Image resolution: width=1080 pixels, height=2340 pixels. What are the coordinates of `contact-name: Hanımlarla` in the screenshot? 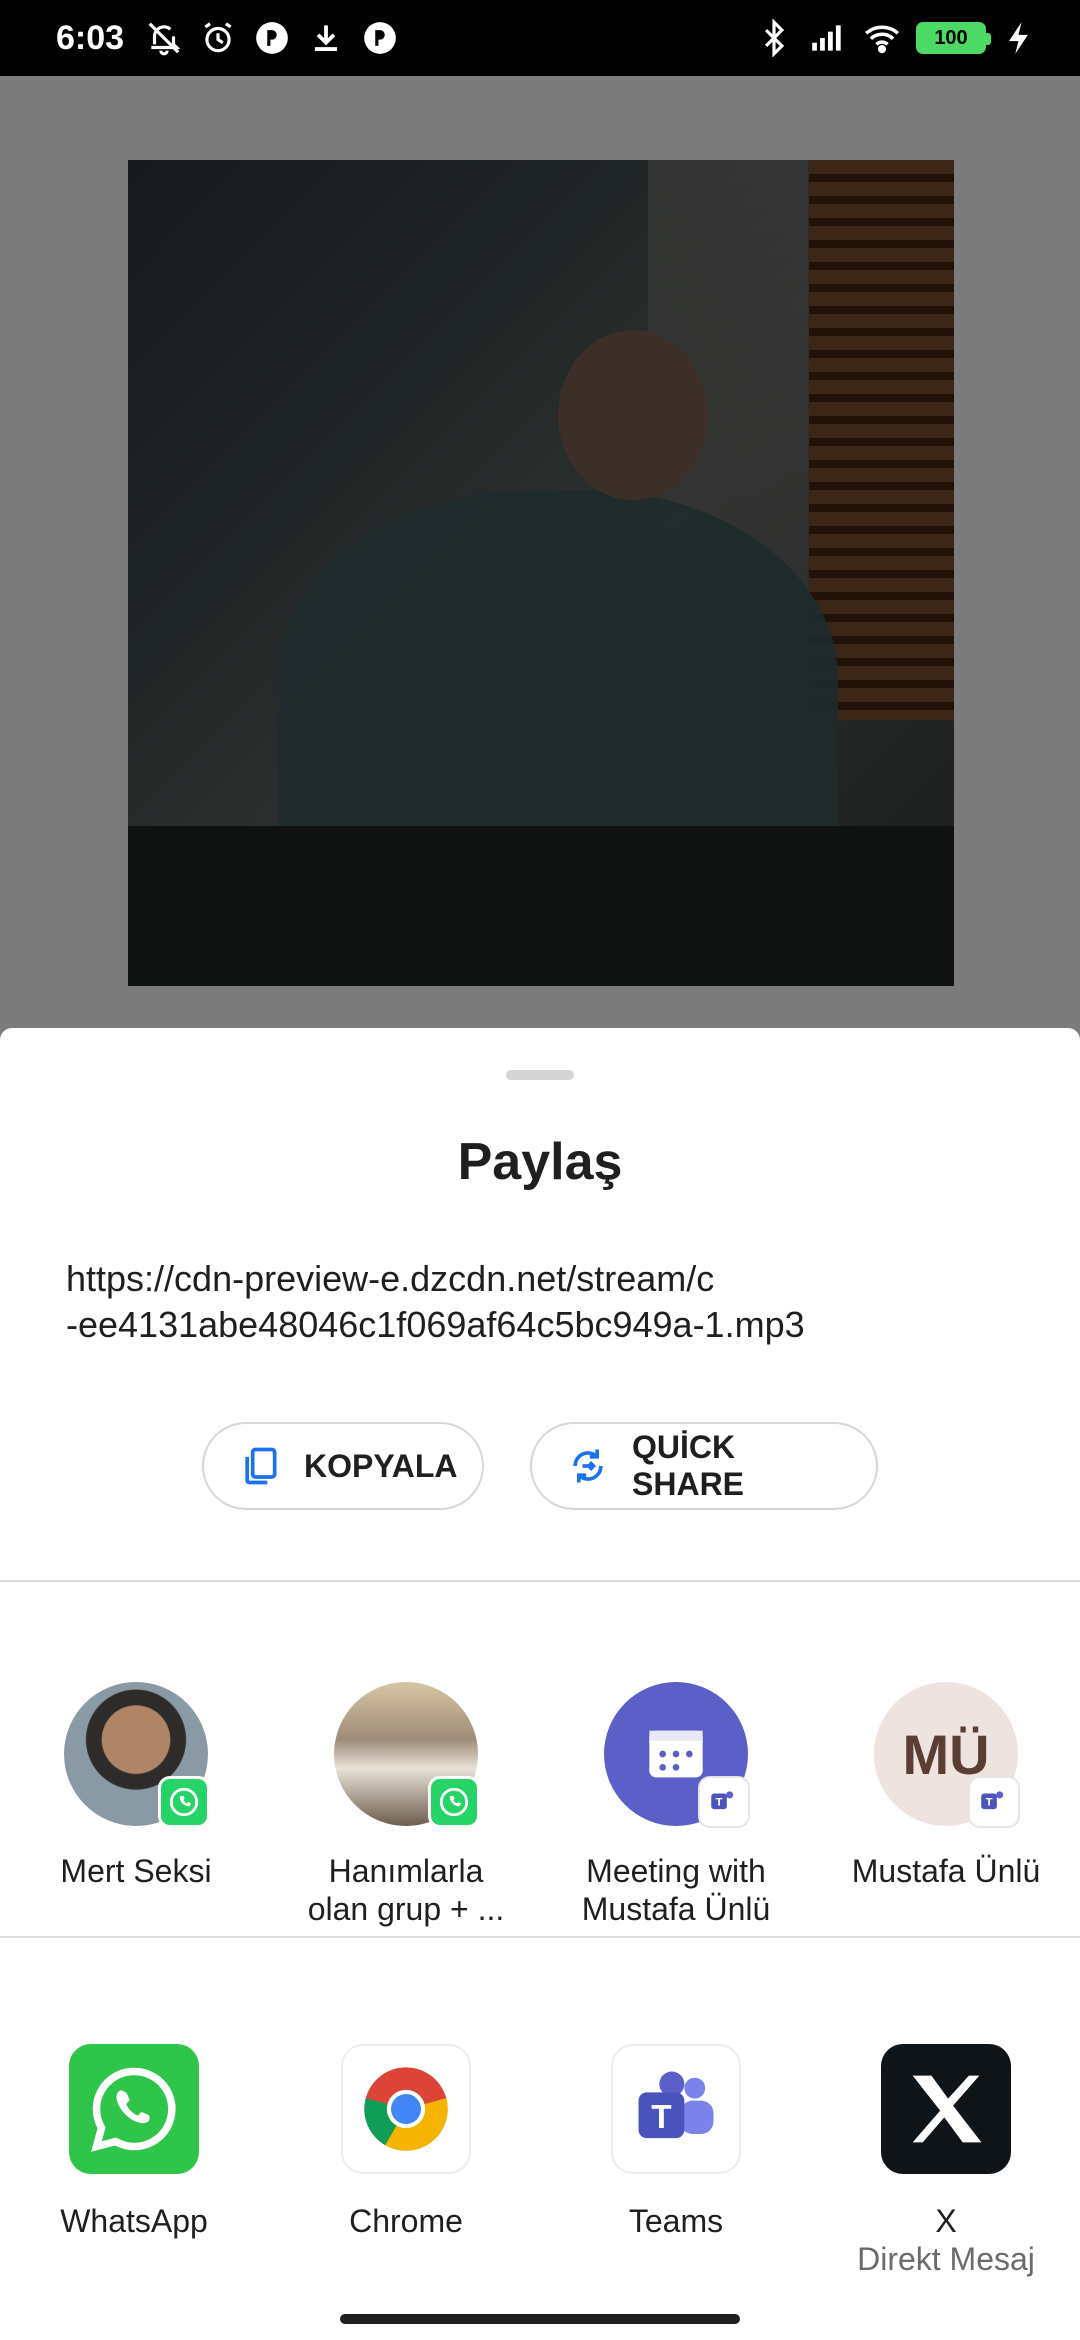 It's located at (406, 1871).